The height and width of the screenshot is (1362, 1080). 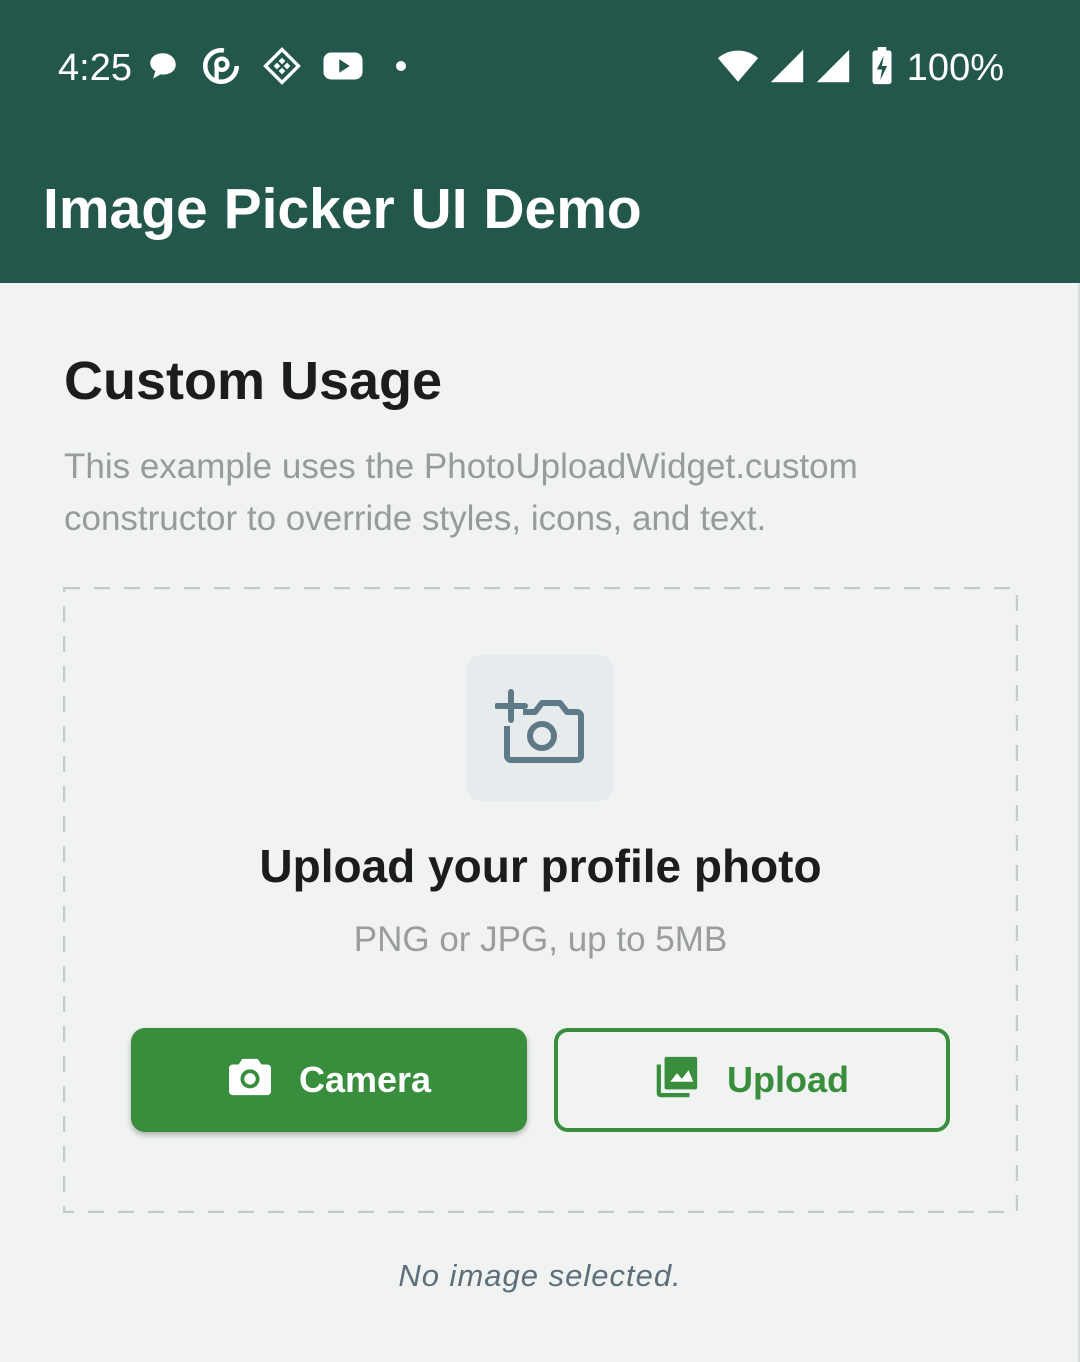 I want to click on status-bar: 4:25 100%, so click(x=540, y=68).